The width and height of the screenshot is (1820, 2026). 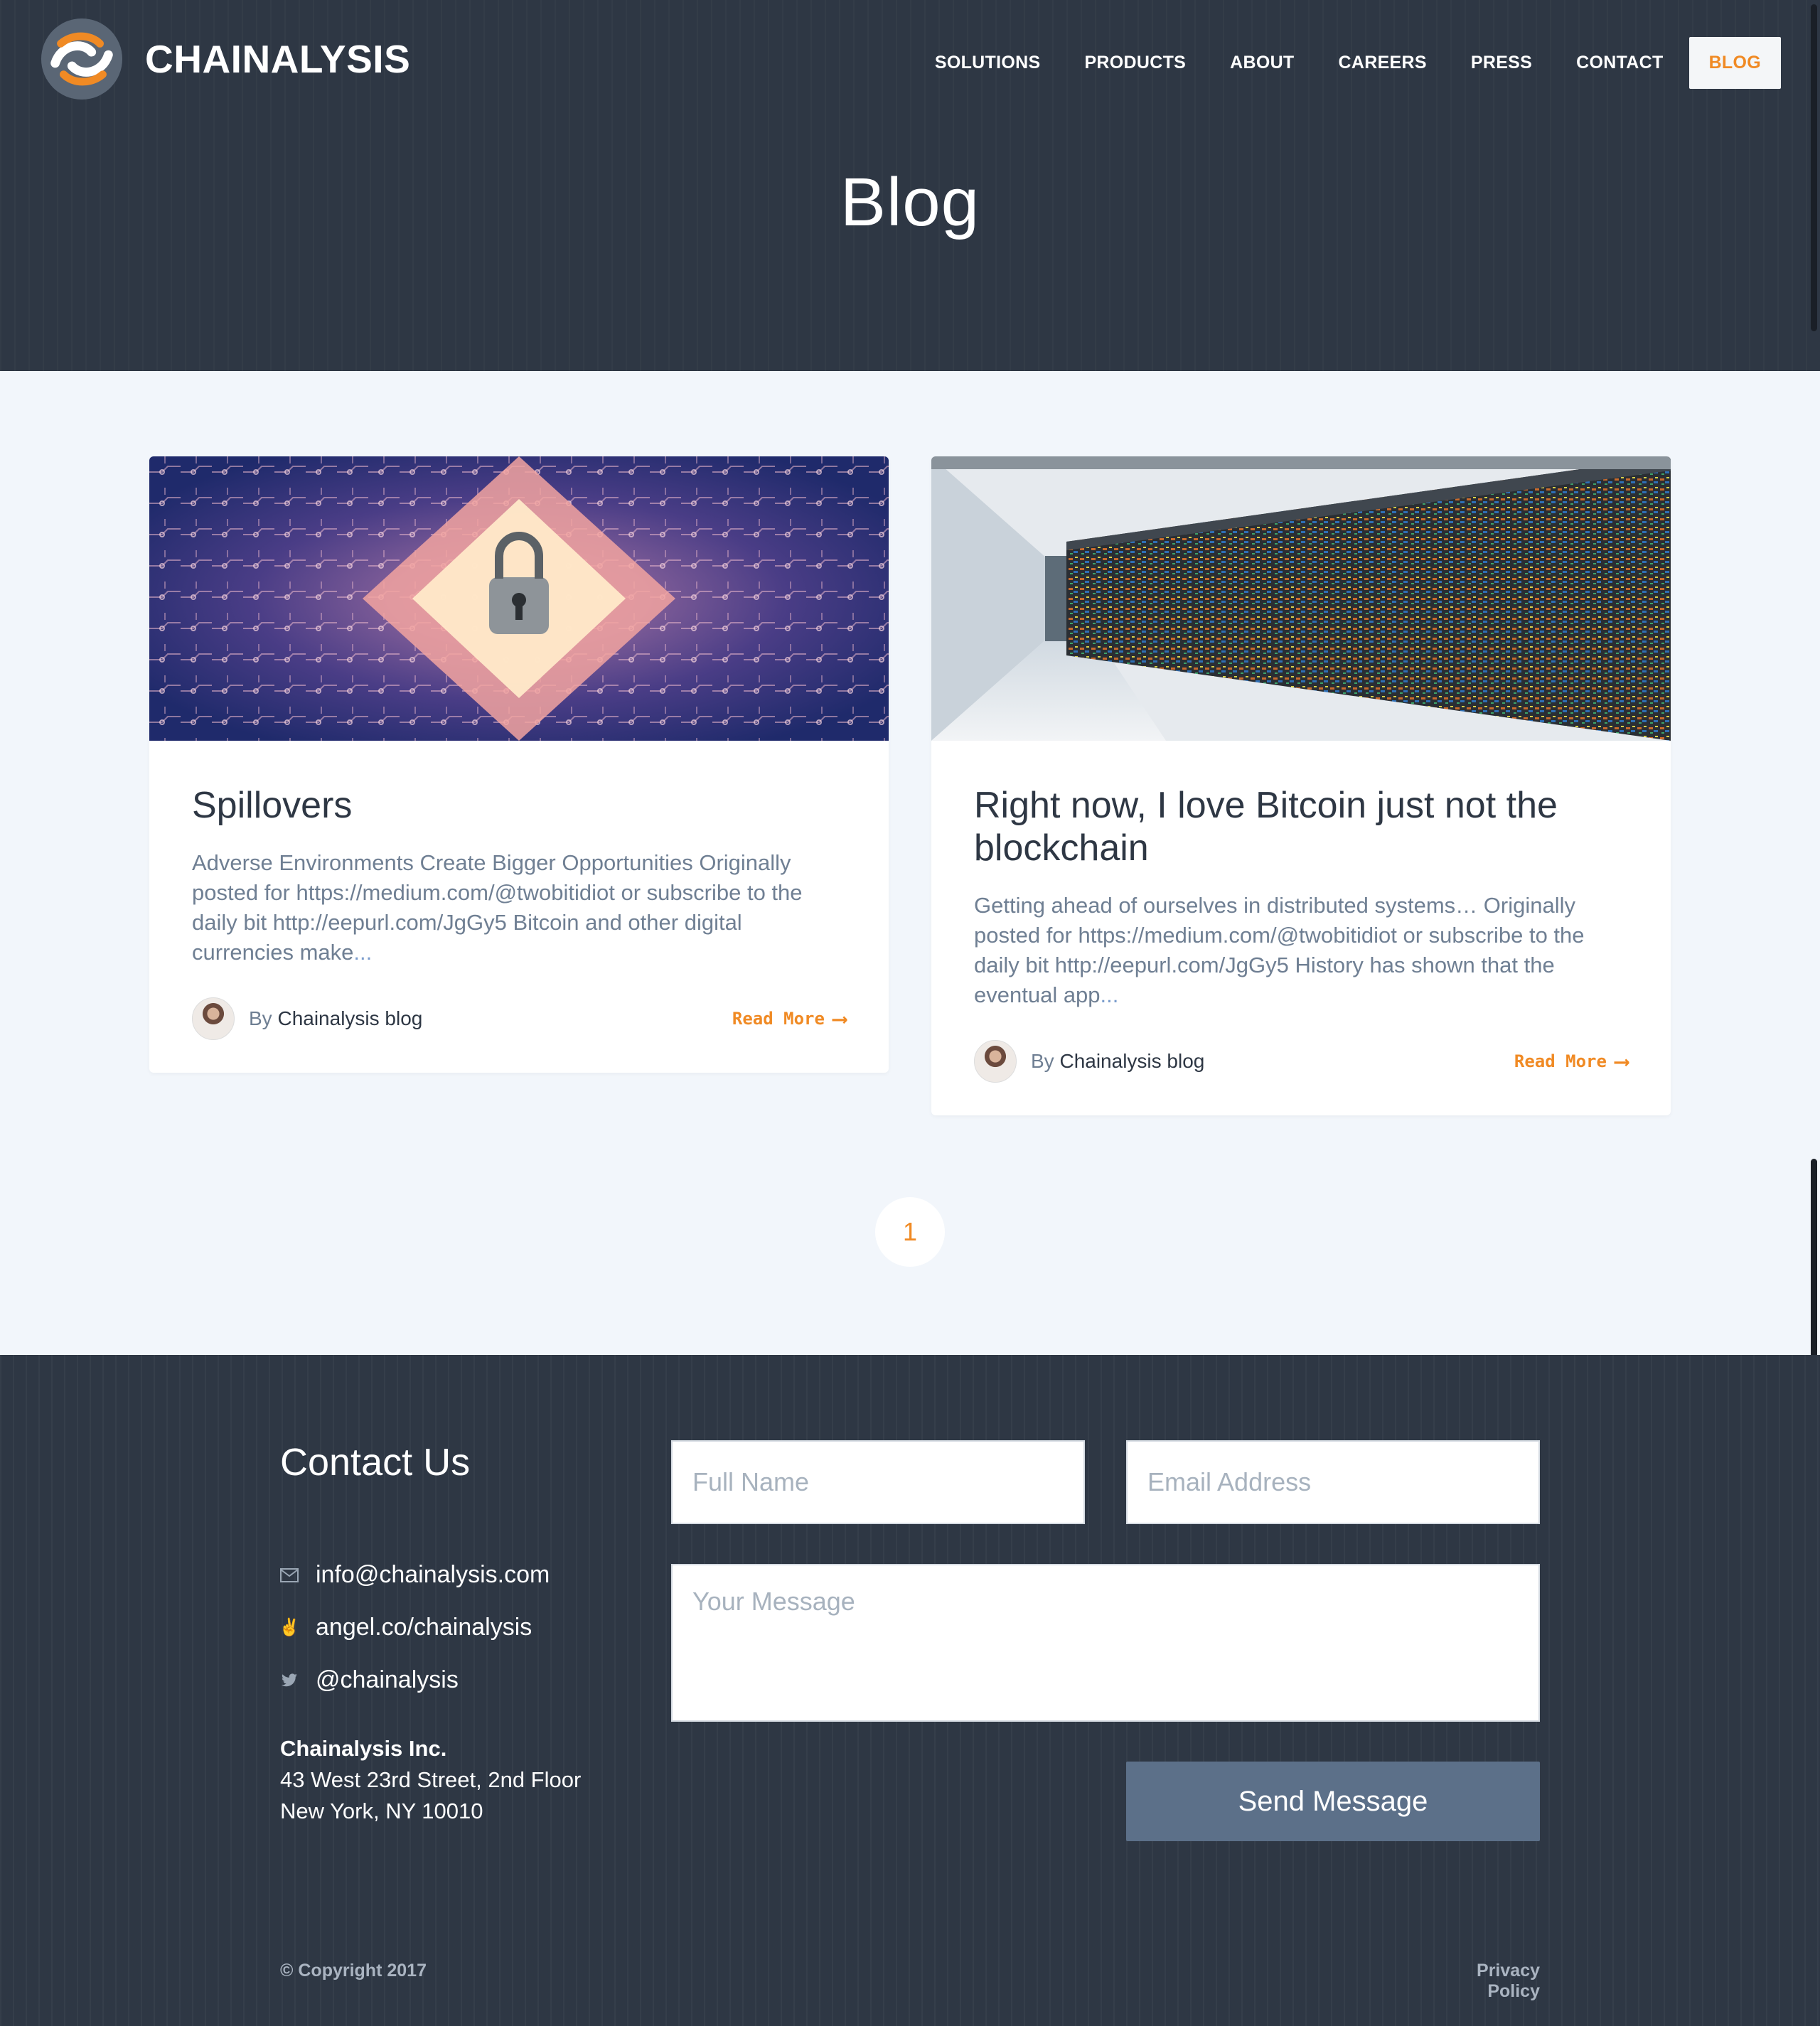 I want to click on angel-link: angel.co/chainalysis, so click(x=424, y=1627).